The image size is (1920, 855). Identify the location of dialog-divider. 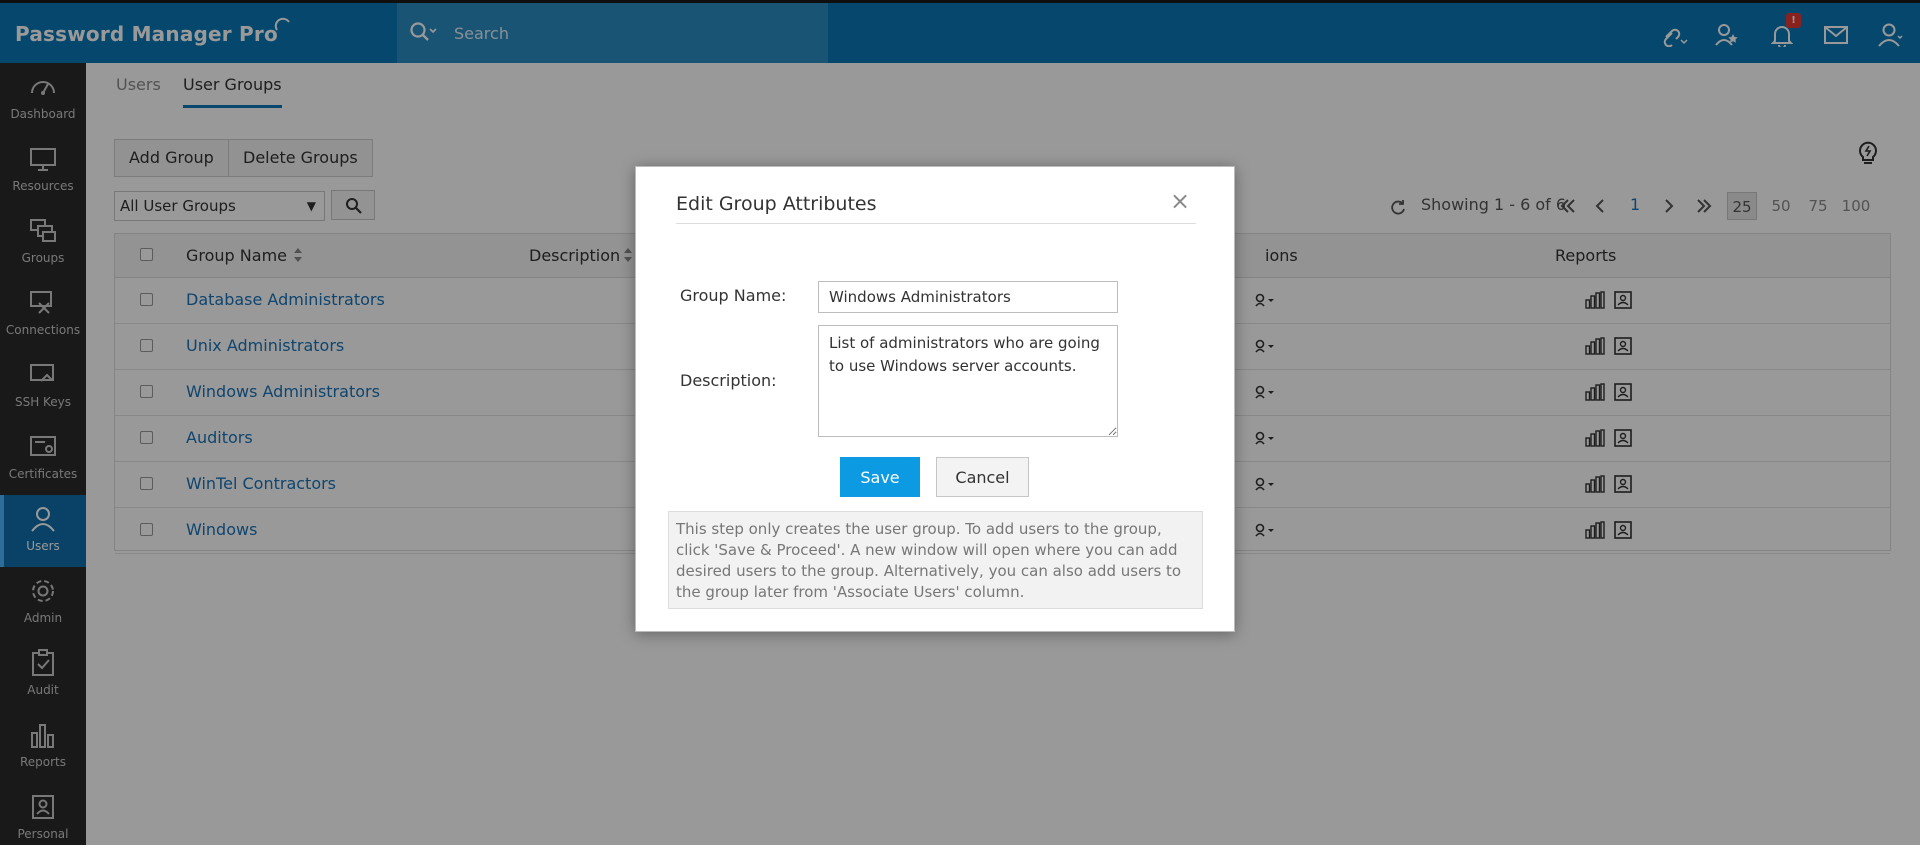
(936, 223).